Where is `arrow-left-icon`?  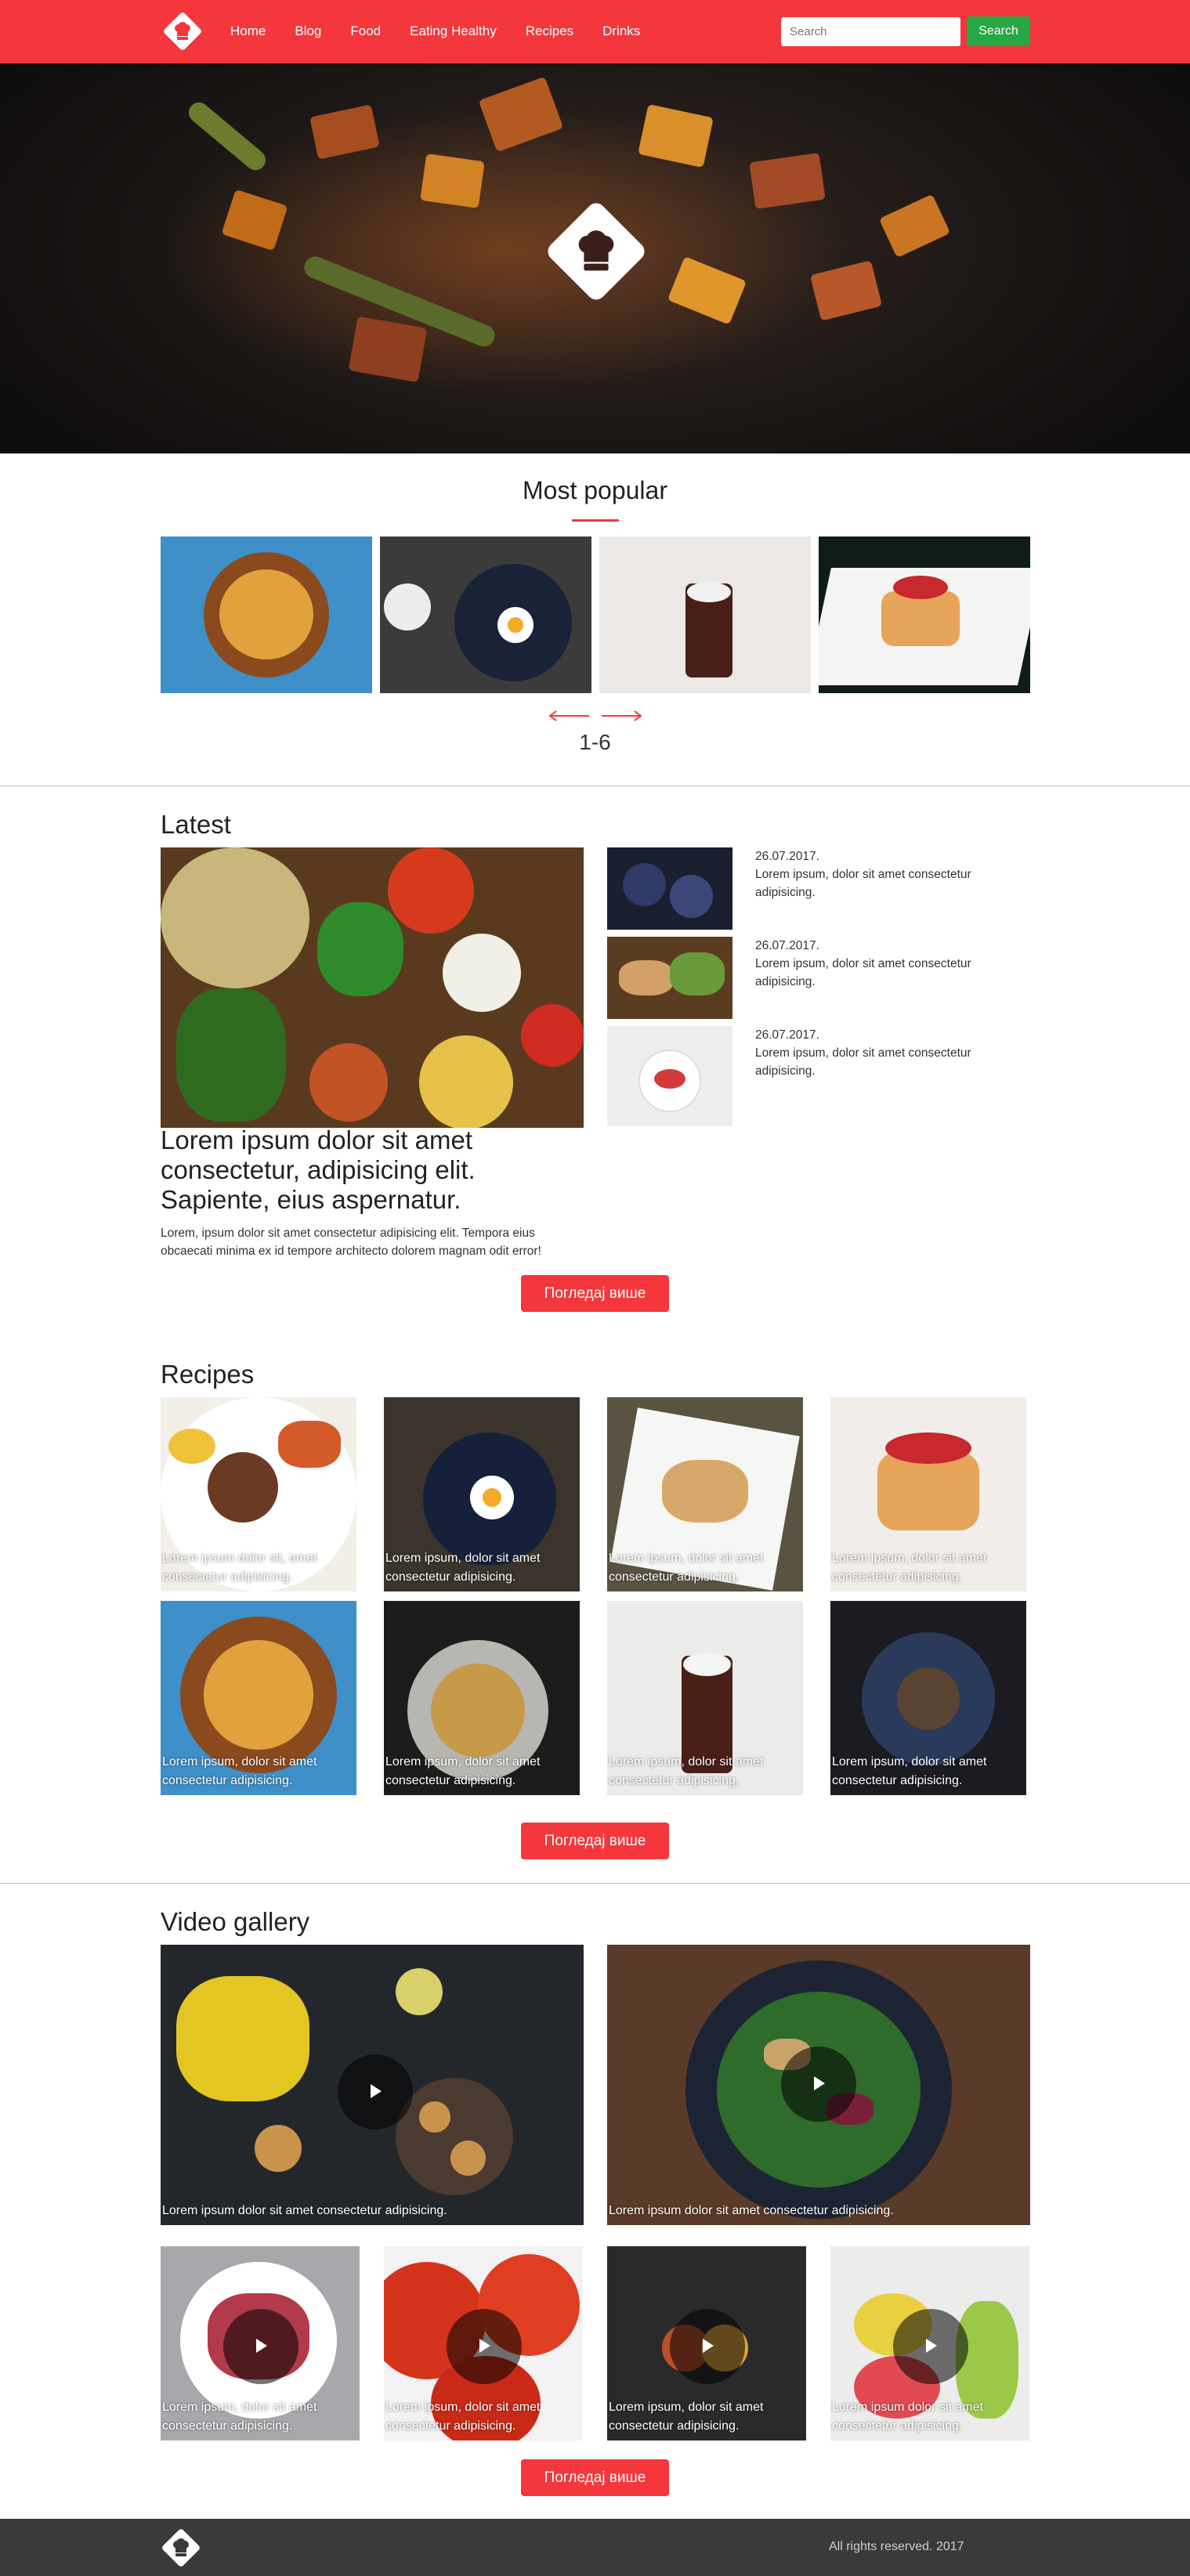
arrow-left-icon is located at coordinates (568, 715).